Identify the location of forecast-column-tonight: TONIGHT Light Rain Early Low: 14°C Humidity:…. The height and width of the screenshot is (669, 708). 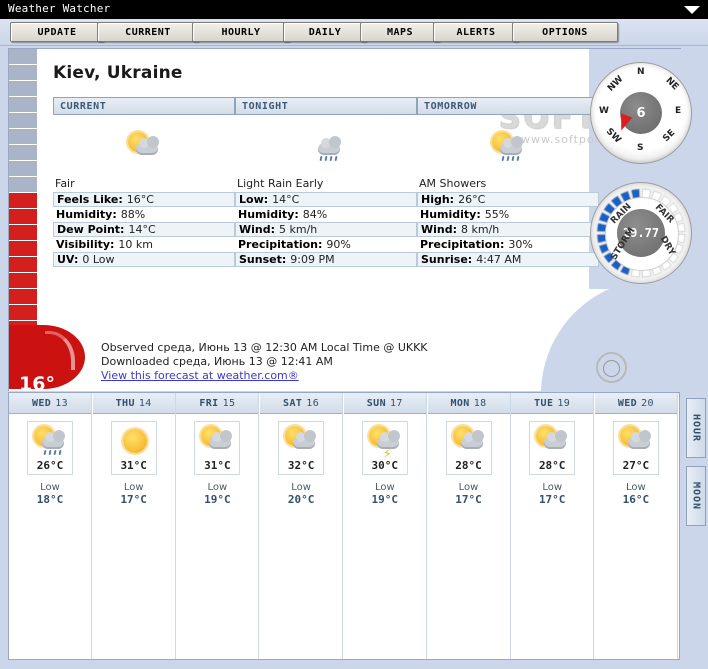
(326, 182).